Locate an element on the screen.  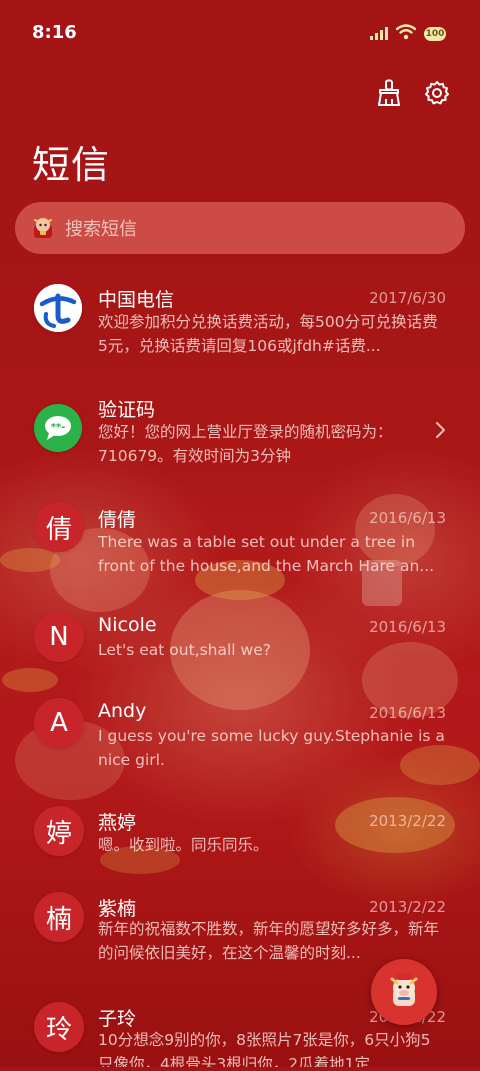
message-preview: Let's eat out,shall we? is located at coordinates (184, 650).